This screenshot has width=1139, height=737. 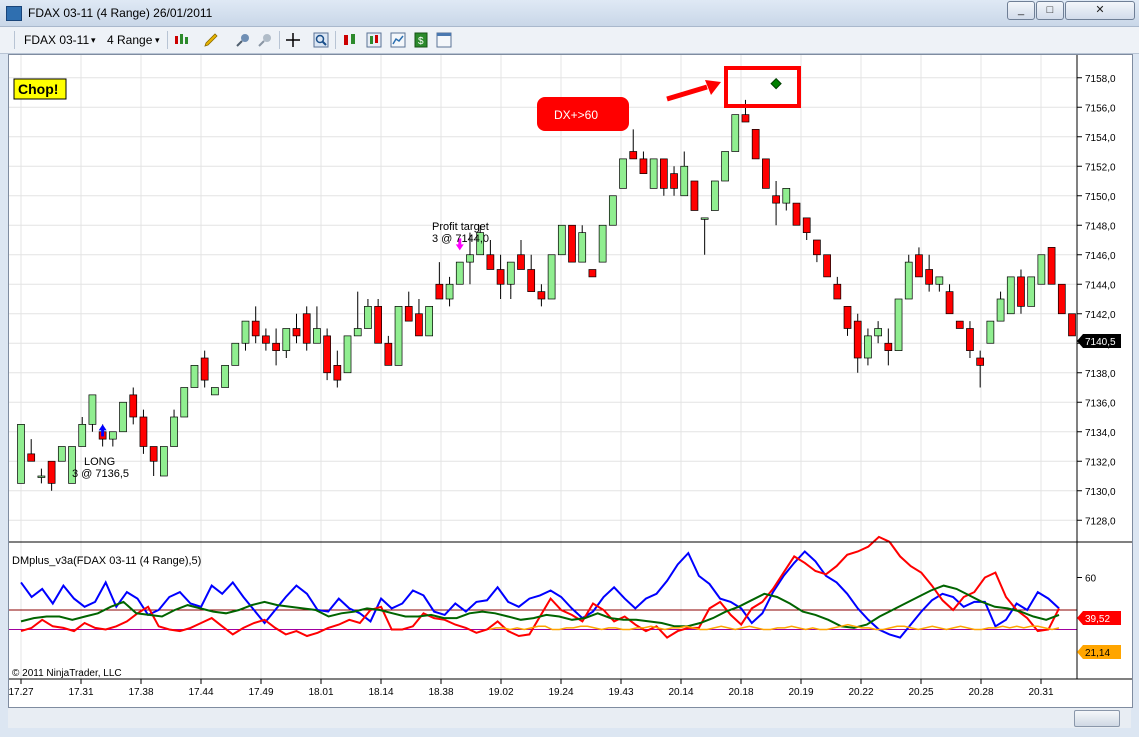 I want to click on maximize-button: □, so click(x=1050, y=10).